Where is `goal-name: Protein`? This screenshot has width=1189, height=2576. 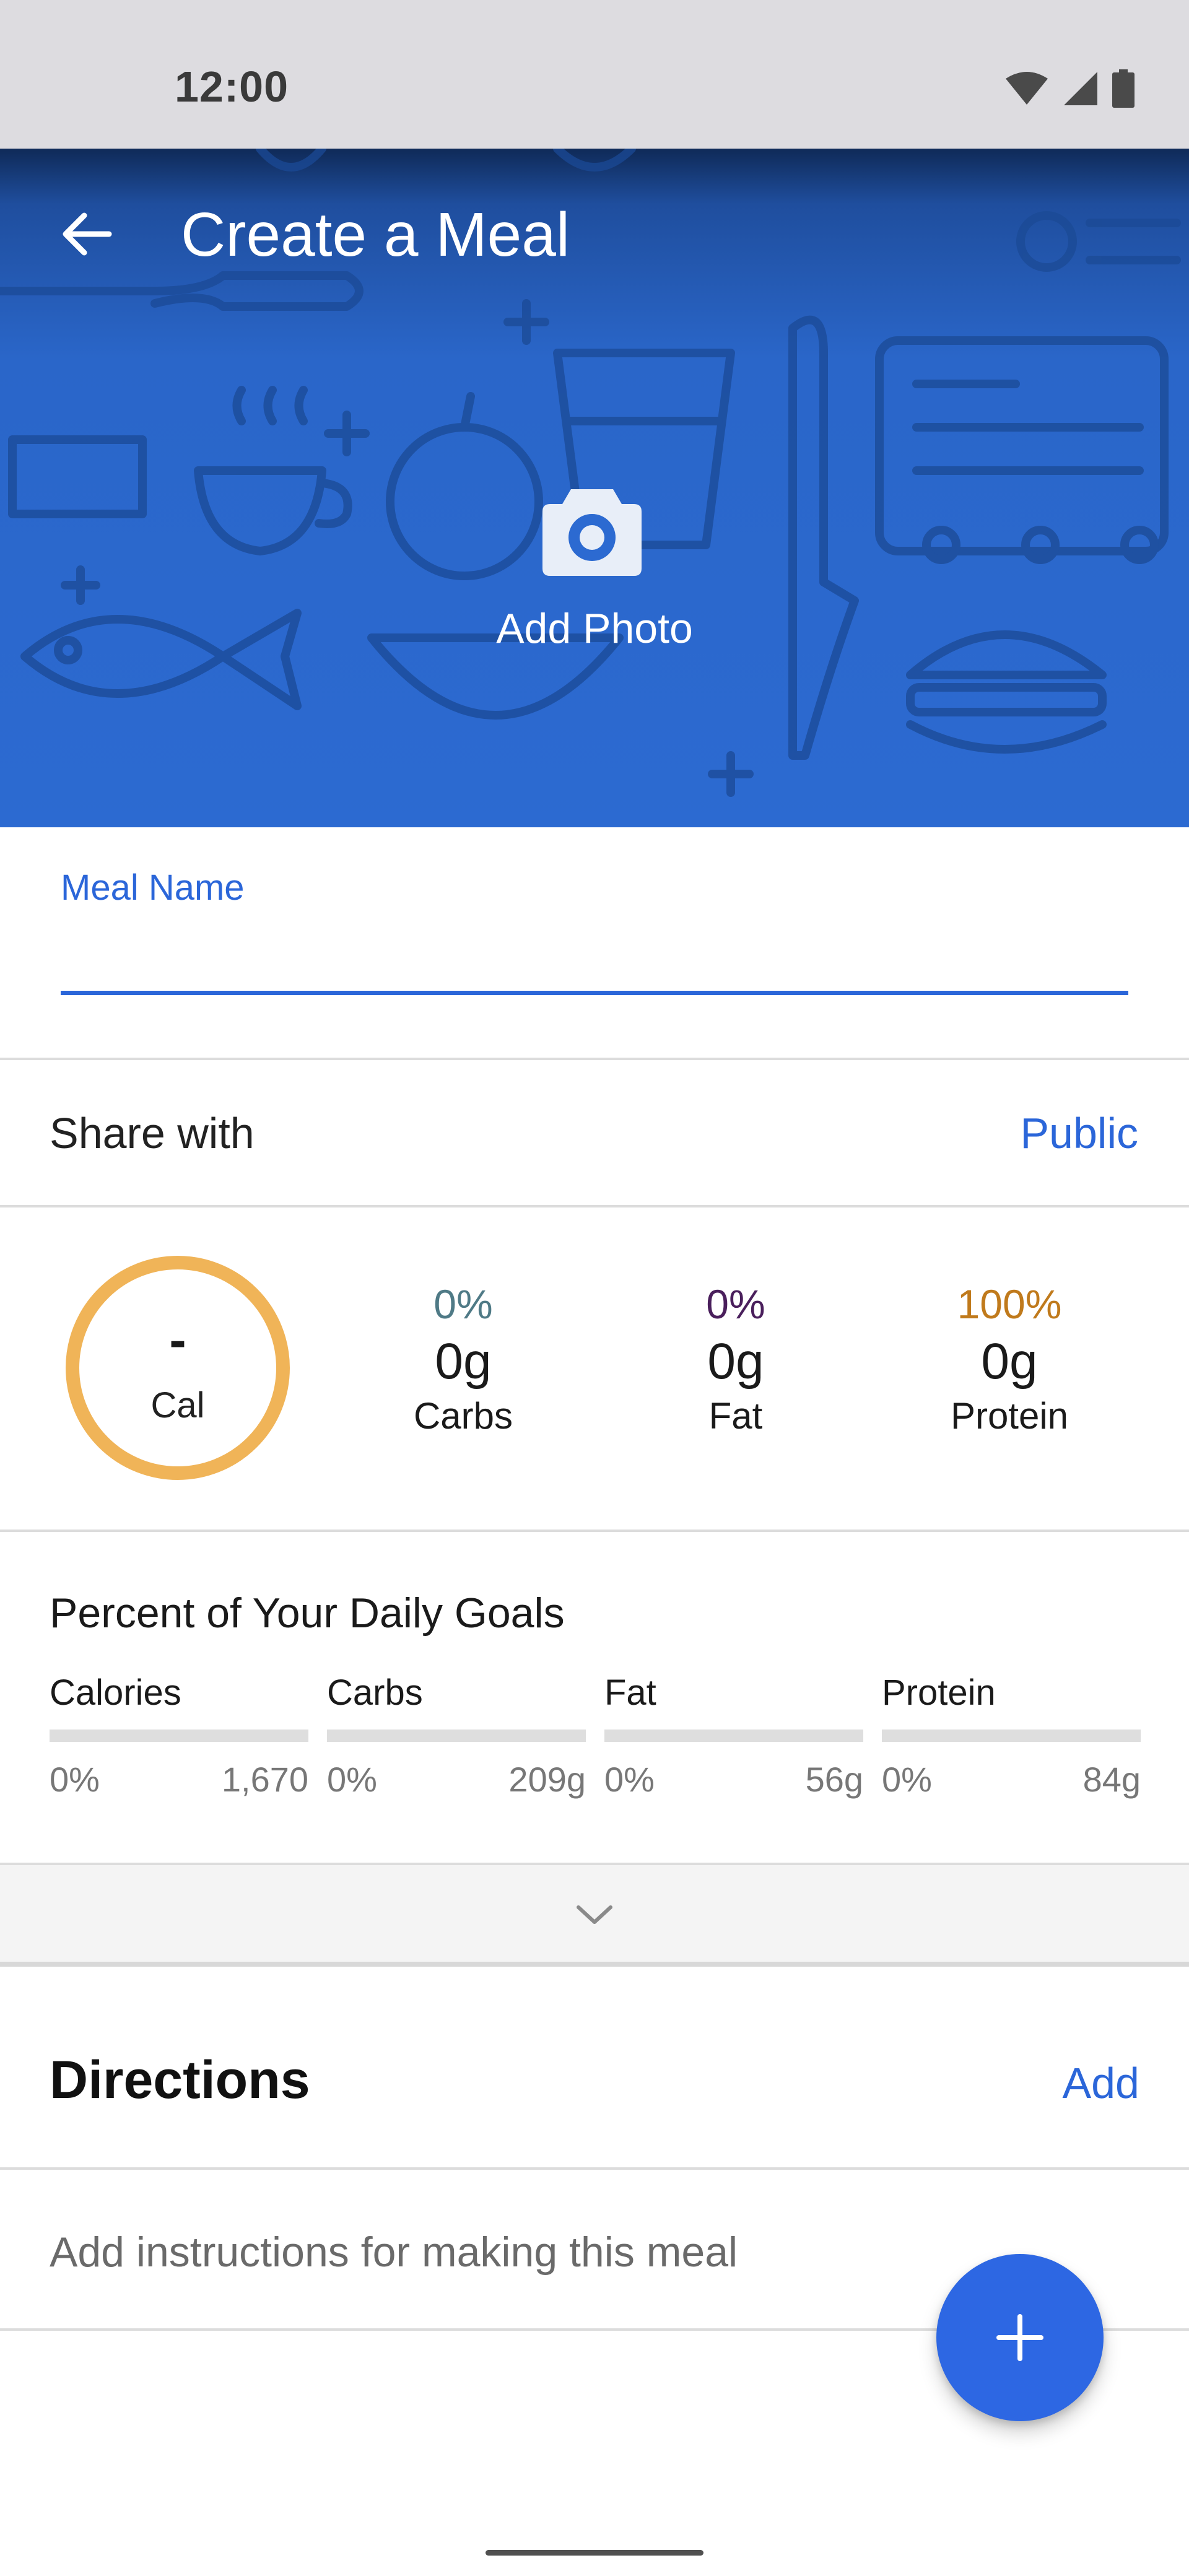
goal-name: Protein is located at coordinates (939, 1693).